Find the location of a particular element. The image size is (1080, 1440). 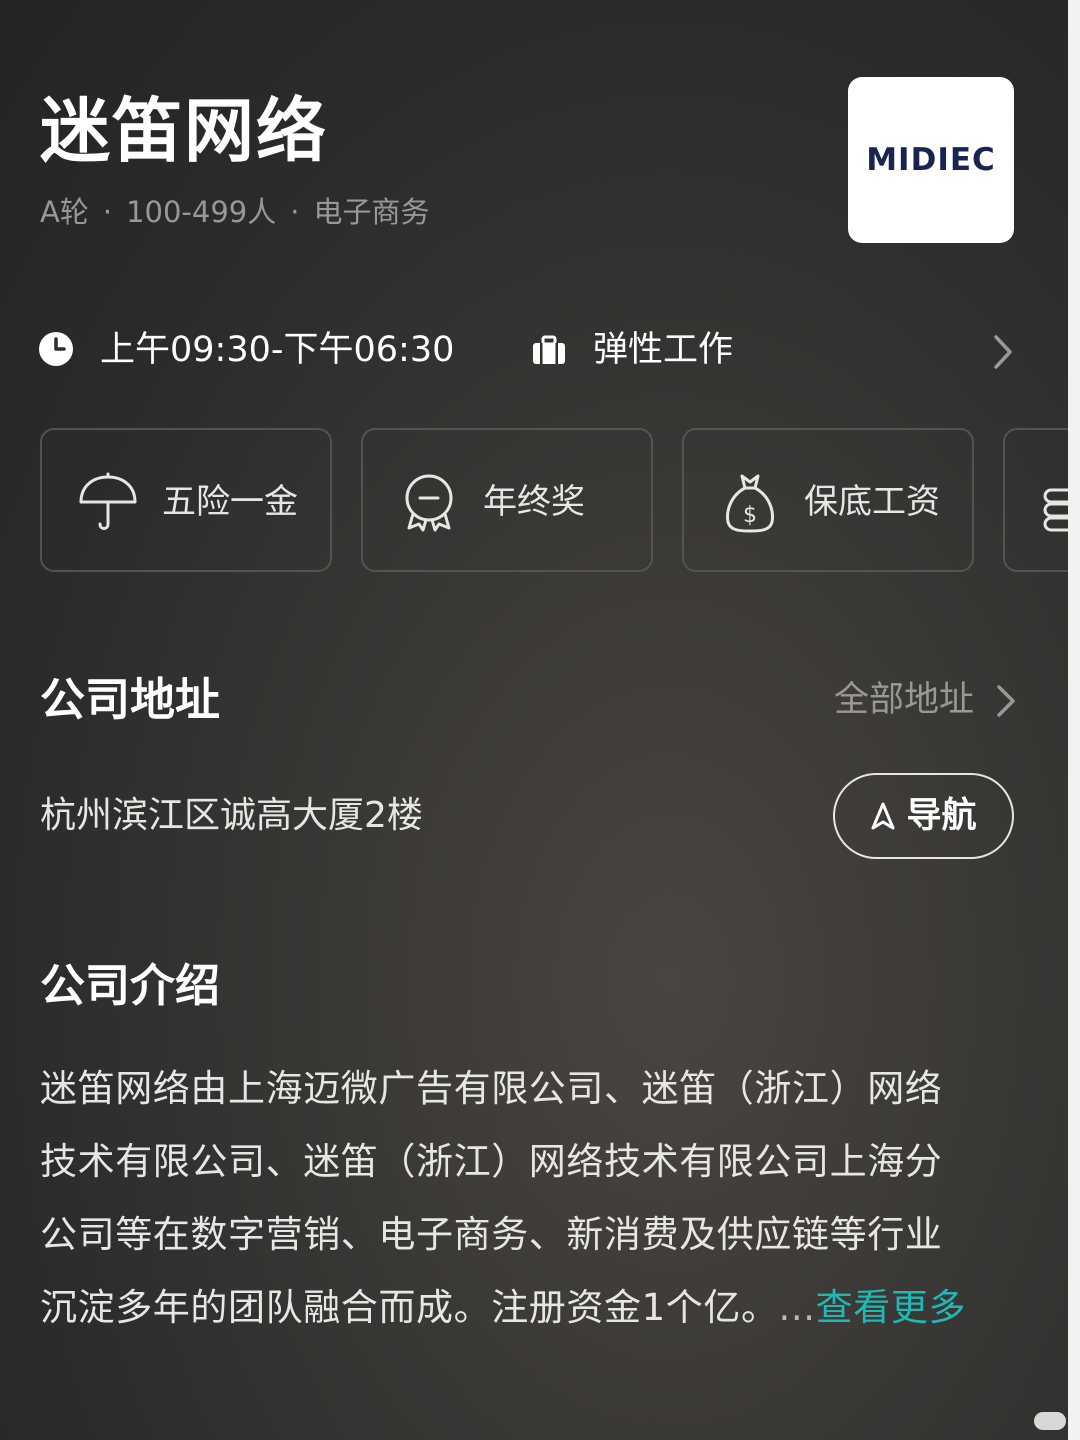

intro-last-line: 沉淀多年的团队融合而成。注册资金1个亿。...查看更多 is located at coordinates (515, 1307).